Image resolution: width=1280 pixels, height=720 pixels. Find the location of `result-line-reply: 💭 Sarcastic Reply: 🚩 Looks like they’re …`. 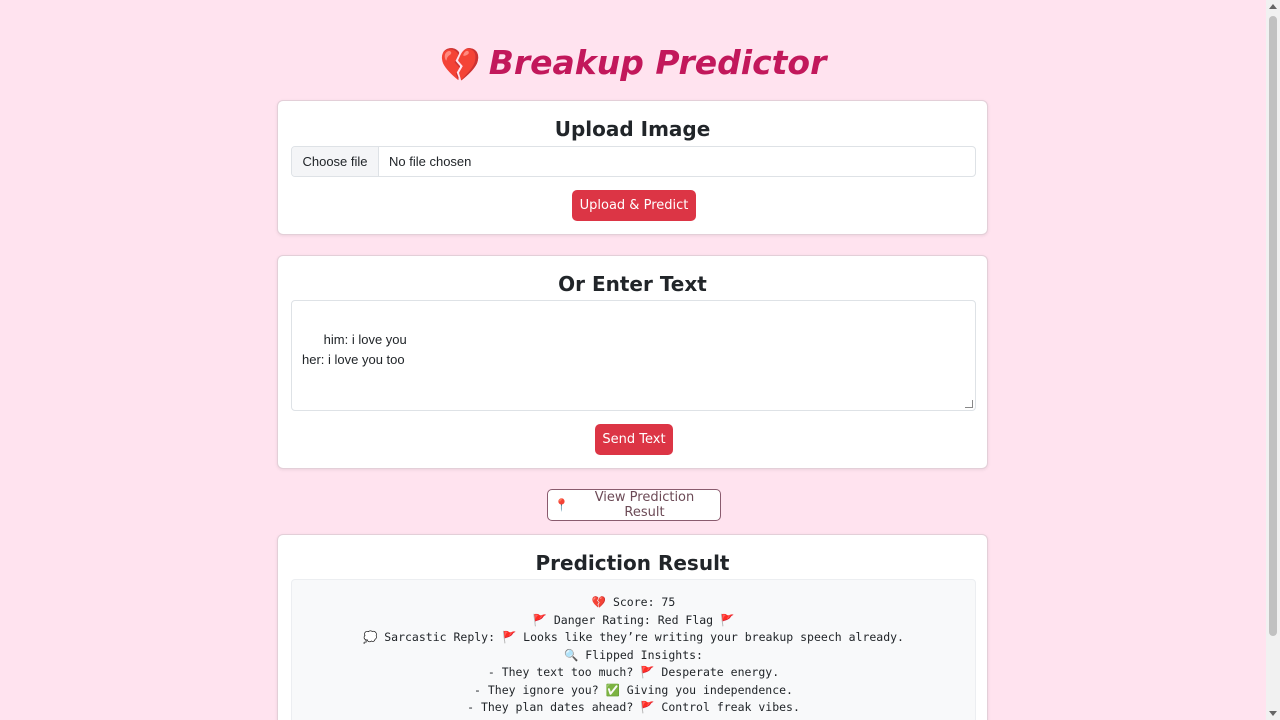

result-line-reply: 💭 Sarcastic Reply: 🚩 Looks like they’re … is located at coordinates (633, 637).